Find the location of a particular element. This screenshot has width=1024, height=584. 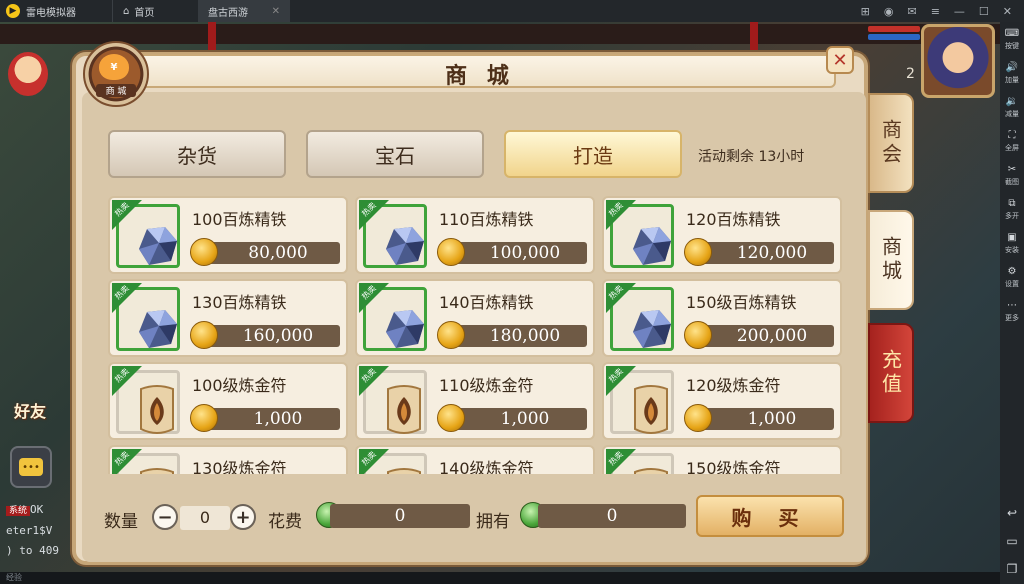

gamepad-icon: ⊞ is located at coordinates (865, 11).